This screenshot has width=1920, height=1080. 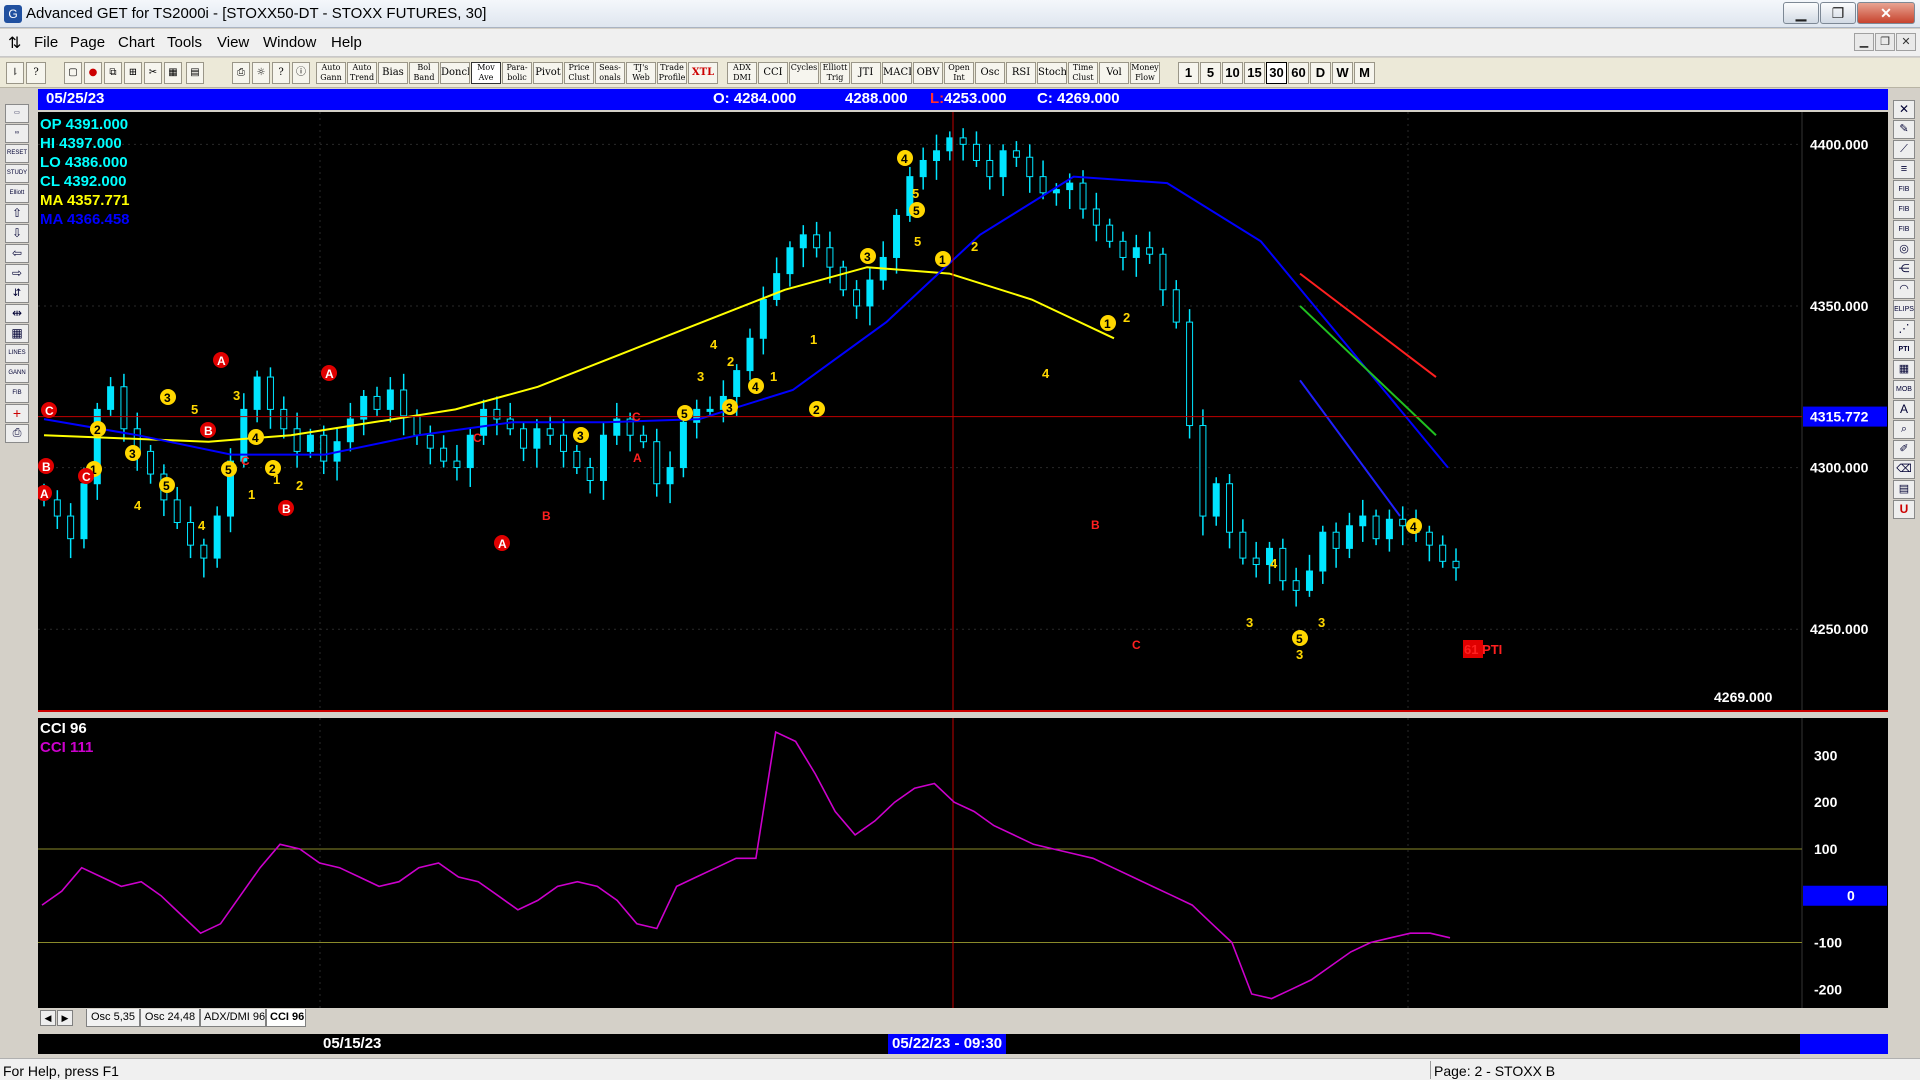 What do you see at coordinates (173, 73) in the screenshot?
I see `grid-icon: ▦` at bounding box center [173, 73].